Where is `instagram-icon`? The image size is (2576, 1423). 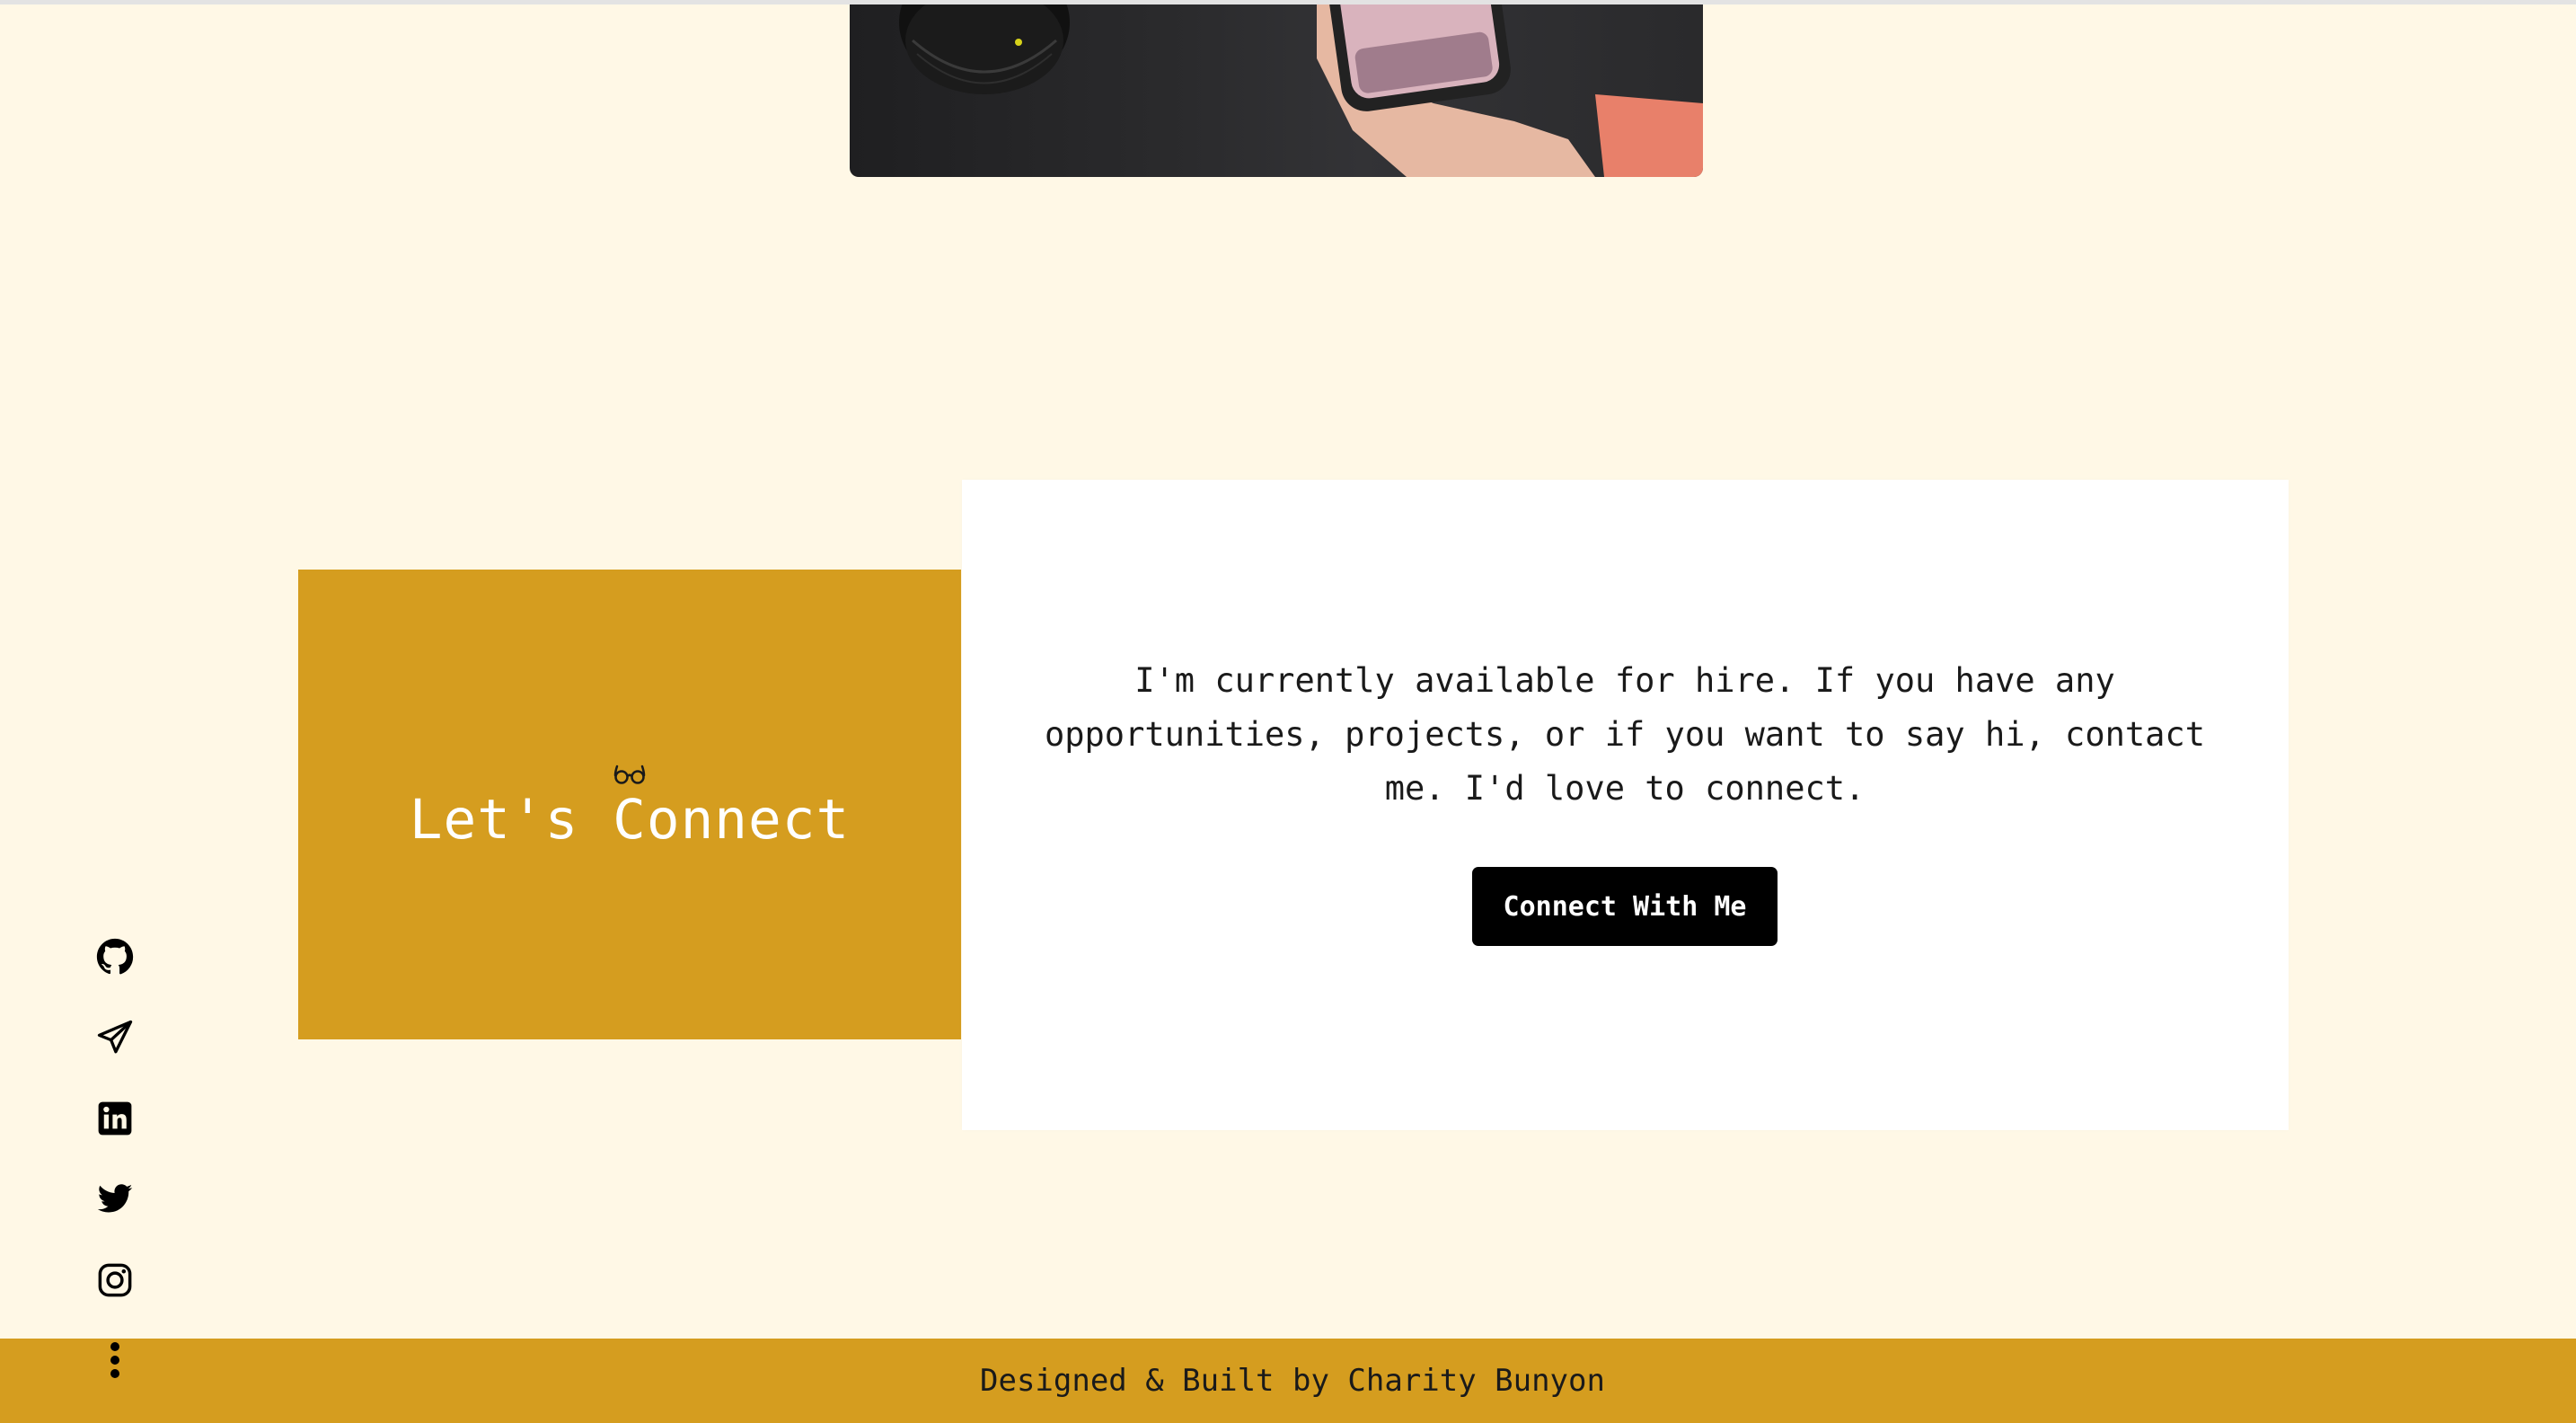
instagram-icon is located at coordinates (115, 1280).